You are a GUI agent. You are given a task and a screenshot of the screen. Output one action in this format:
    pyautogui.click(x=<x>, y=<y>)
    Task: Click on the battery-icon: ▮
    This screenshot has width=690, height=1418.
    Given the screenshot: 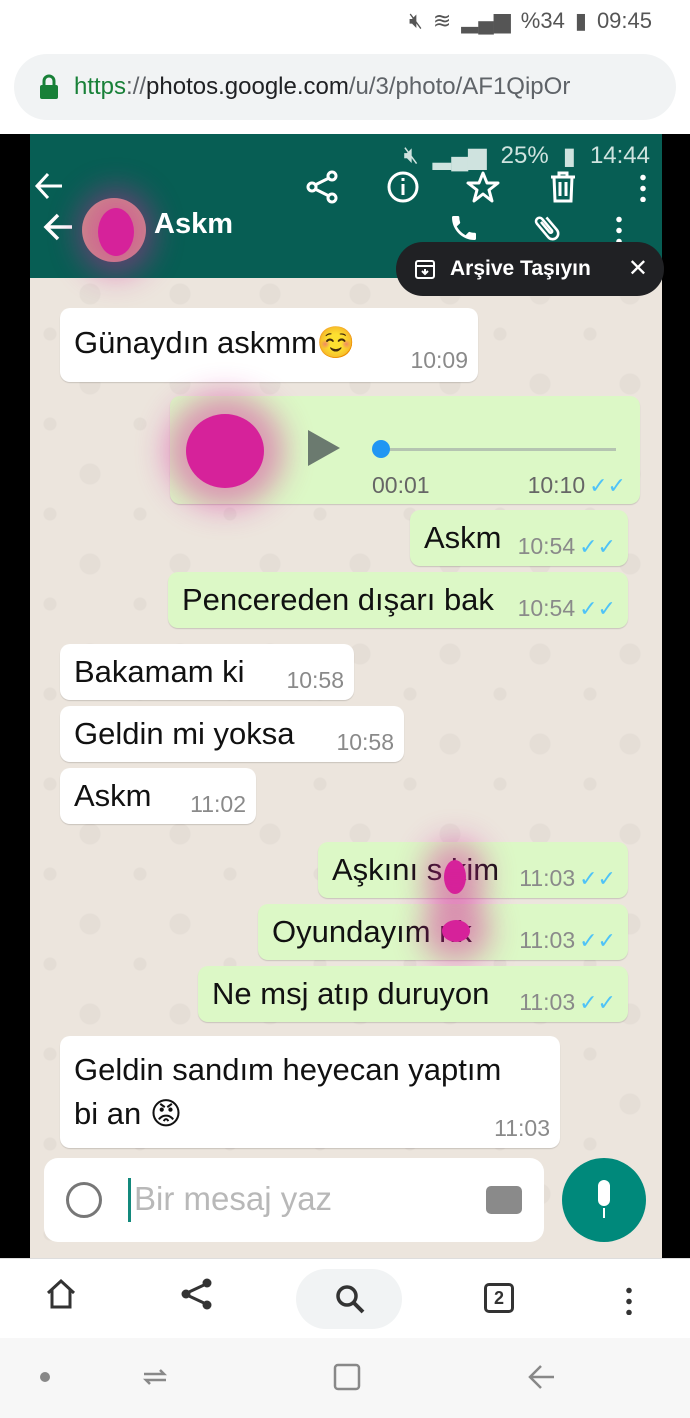 What is the action you would take?
    pyautogui.click(x=580, y=20)
    